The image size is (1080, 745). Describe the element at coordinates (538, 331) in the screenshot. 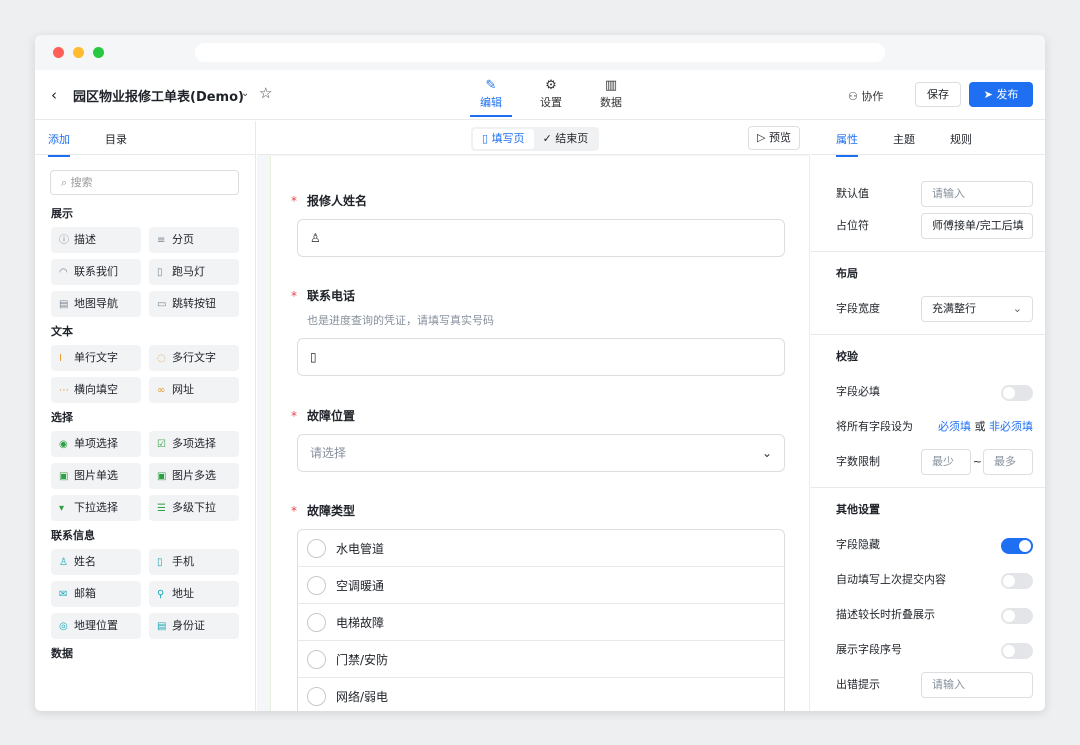

I see `form-field: * 联系电话 也是进度查询的凭证，请填写真实号码 ▯` at that location.